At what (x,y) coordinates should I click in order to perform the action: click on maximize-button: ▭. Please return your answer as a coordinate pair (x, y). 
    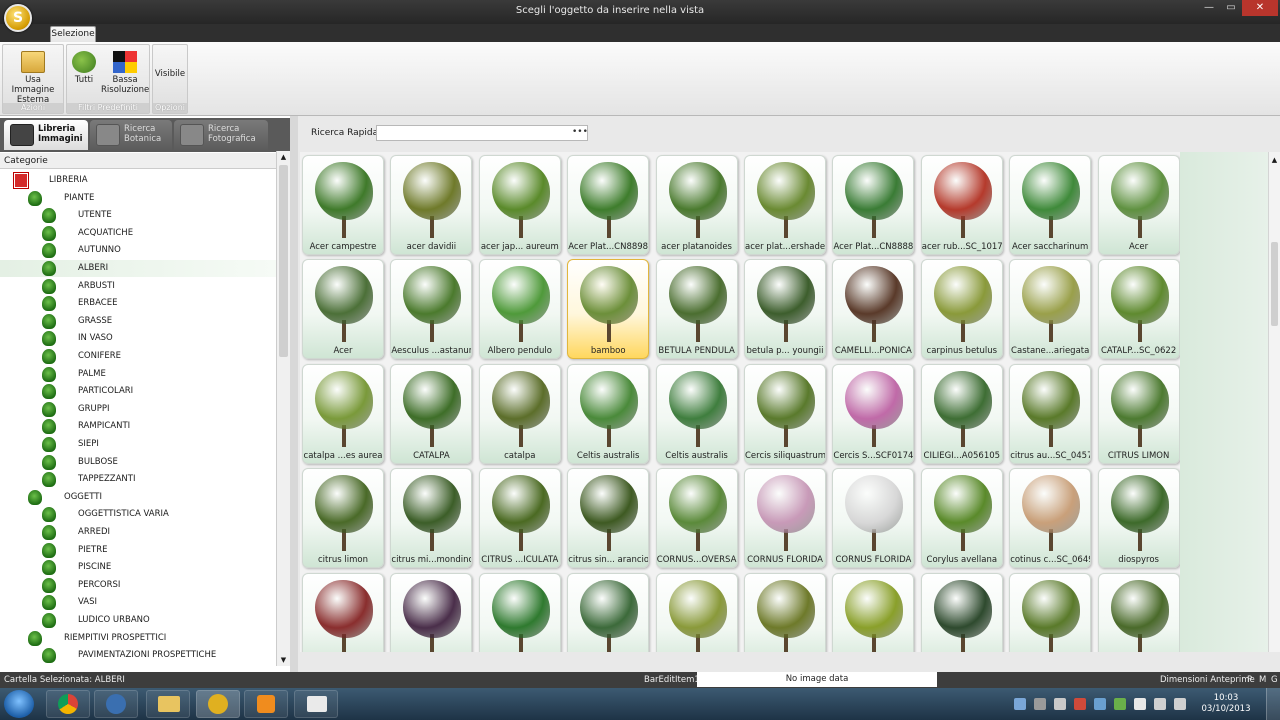
    Looking at the image, I should click on (1231, 8).